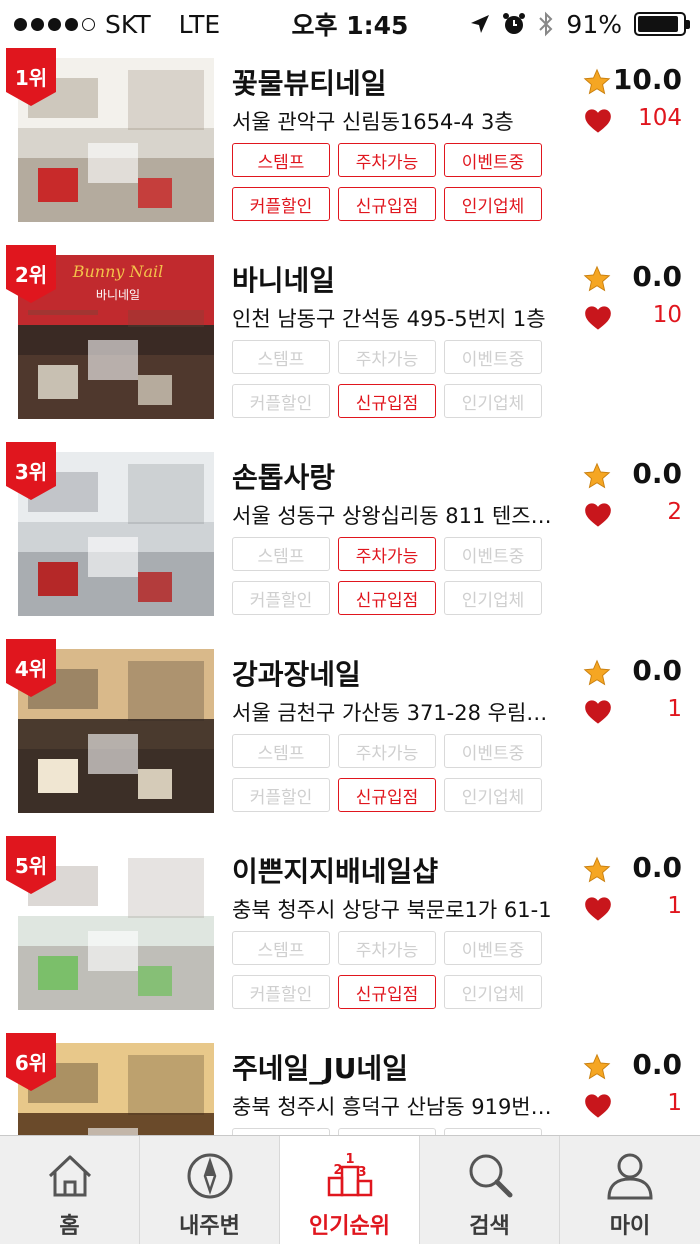 This screenshot has height=1244, width=700. I want to click on shop-address: 서울 관악구 신림동1654-4 3층, so click(373, 122).